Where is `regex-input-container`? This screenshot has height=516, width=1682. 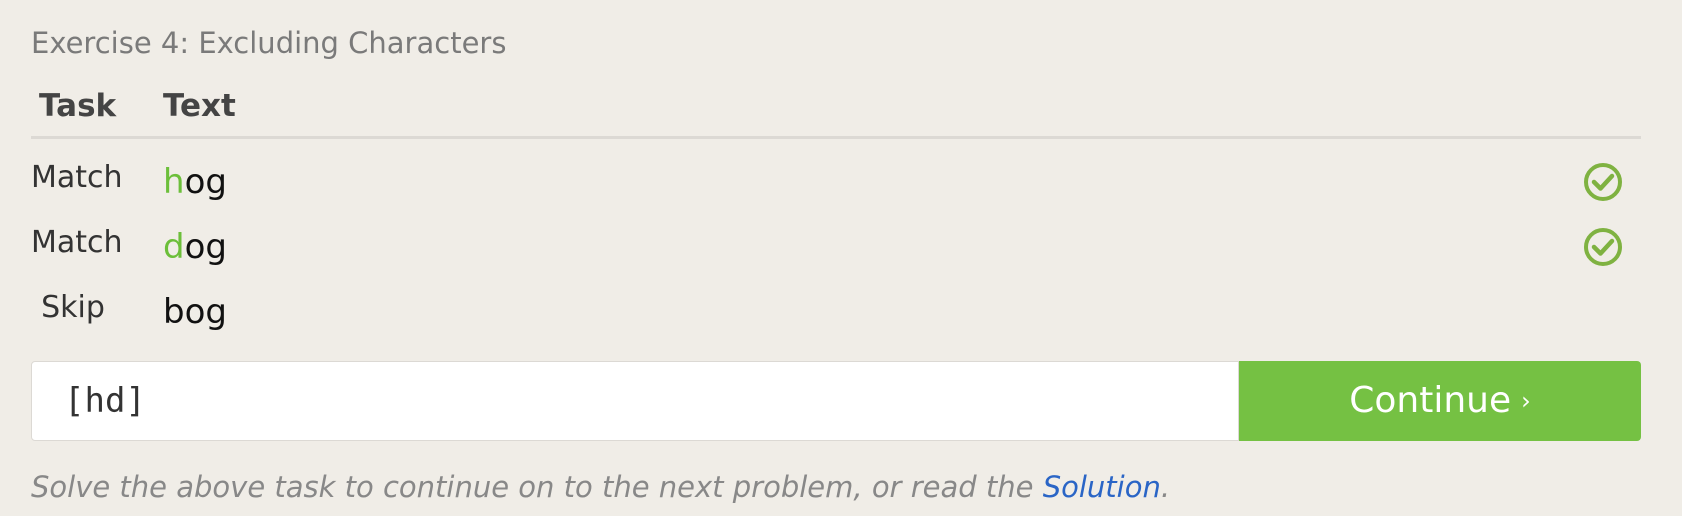 regex-input-container is located at coordinates (635, 401).